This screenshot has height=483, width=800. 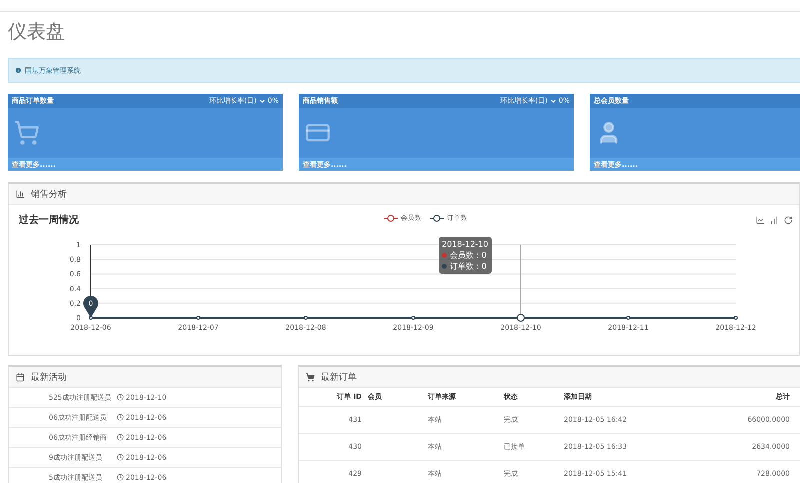 What do you see at coordinates (788, 220) in the screenshot?
I see `refresh-icon` at bounding box center [788, 220].